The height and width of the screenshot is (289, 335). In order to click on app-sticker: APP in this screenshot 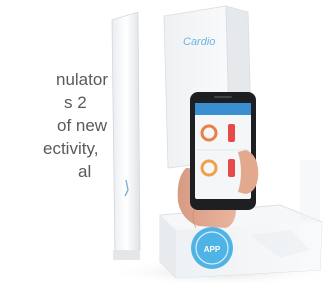, I will do `click(212, 248)`.